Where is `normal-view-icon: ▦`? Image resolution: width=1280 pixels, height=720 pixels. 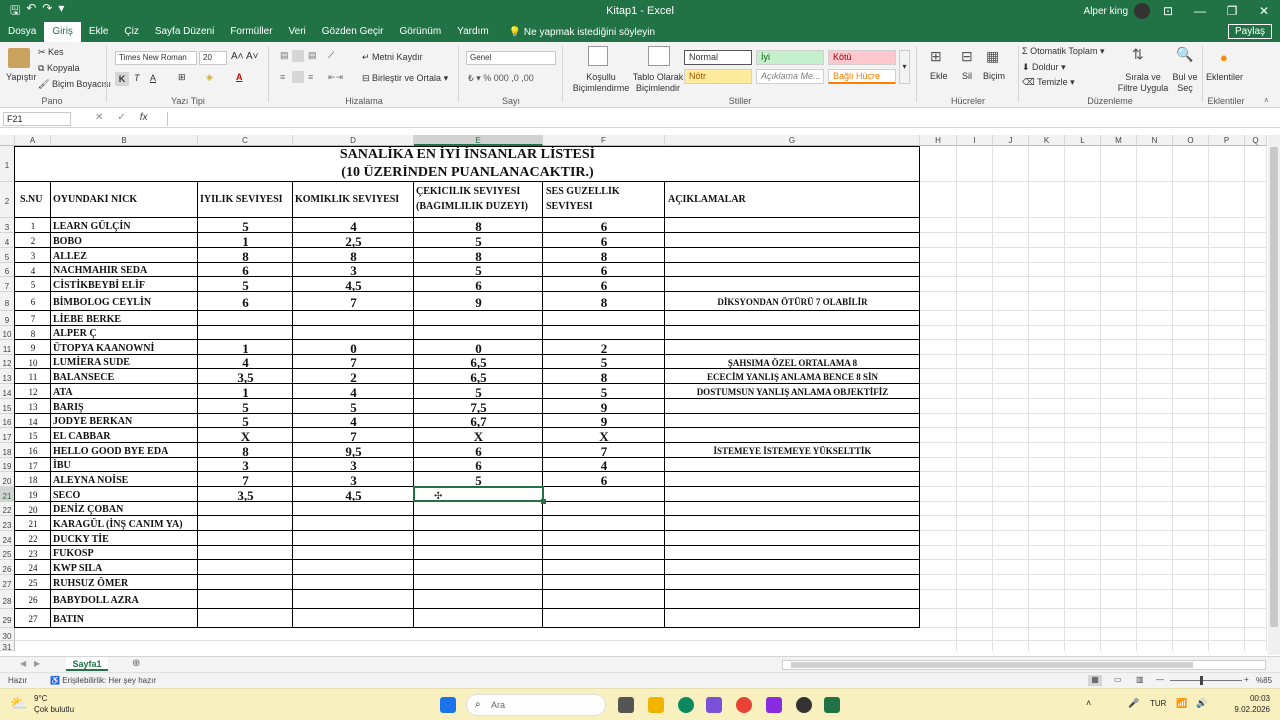 normal-view-icon: ▦ is located at coordinates (1095, 680).